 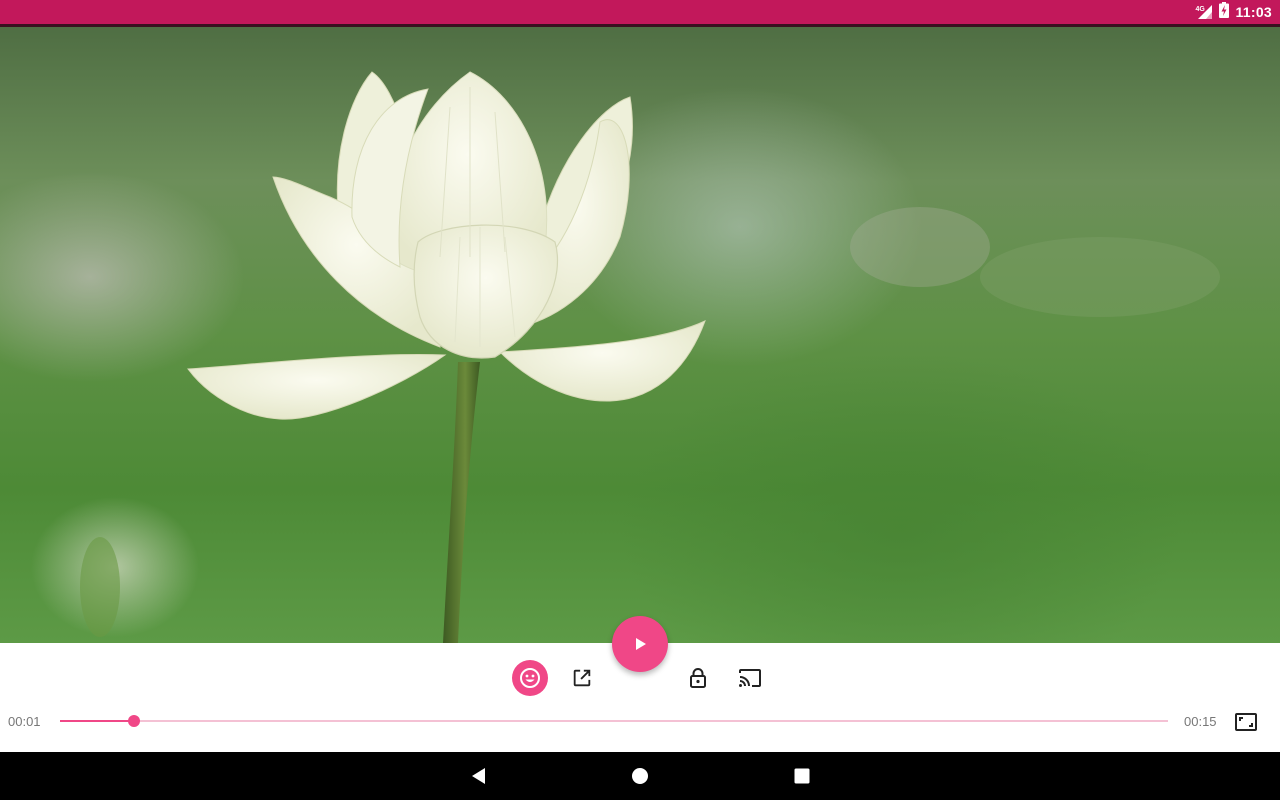 I want to click on cast-button, so click(x=750, y=678).